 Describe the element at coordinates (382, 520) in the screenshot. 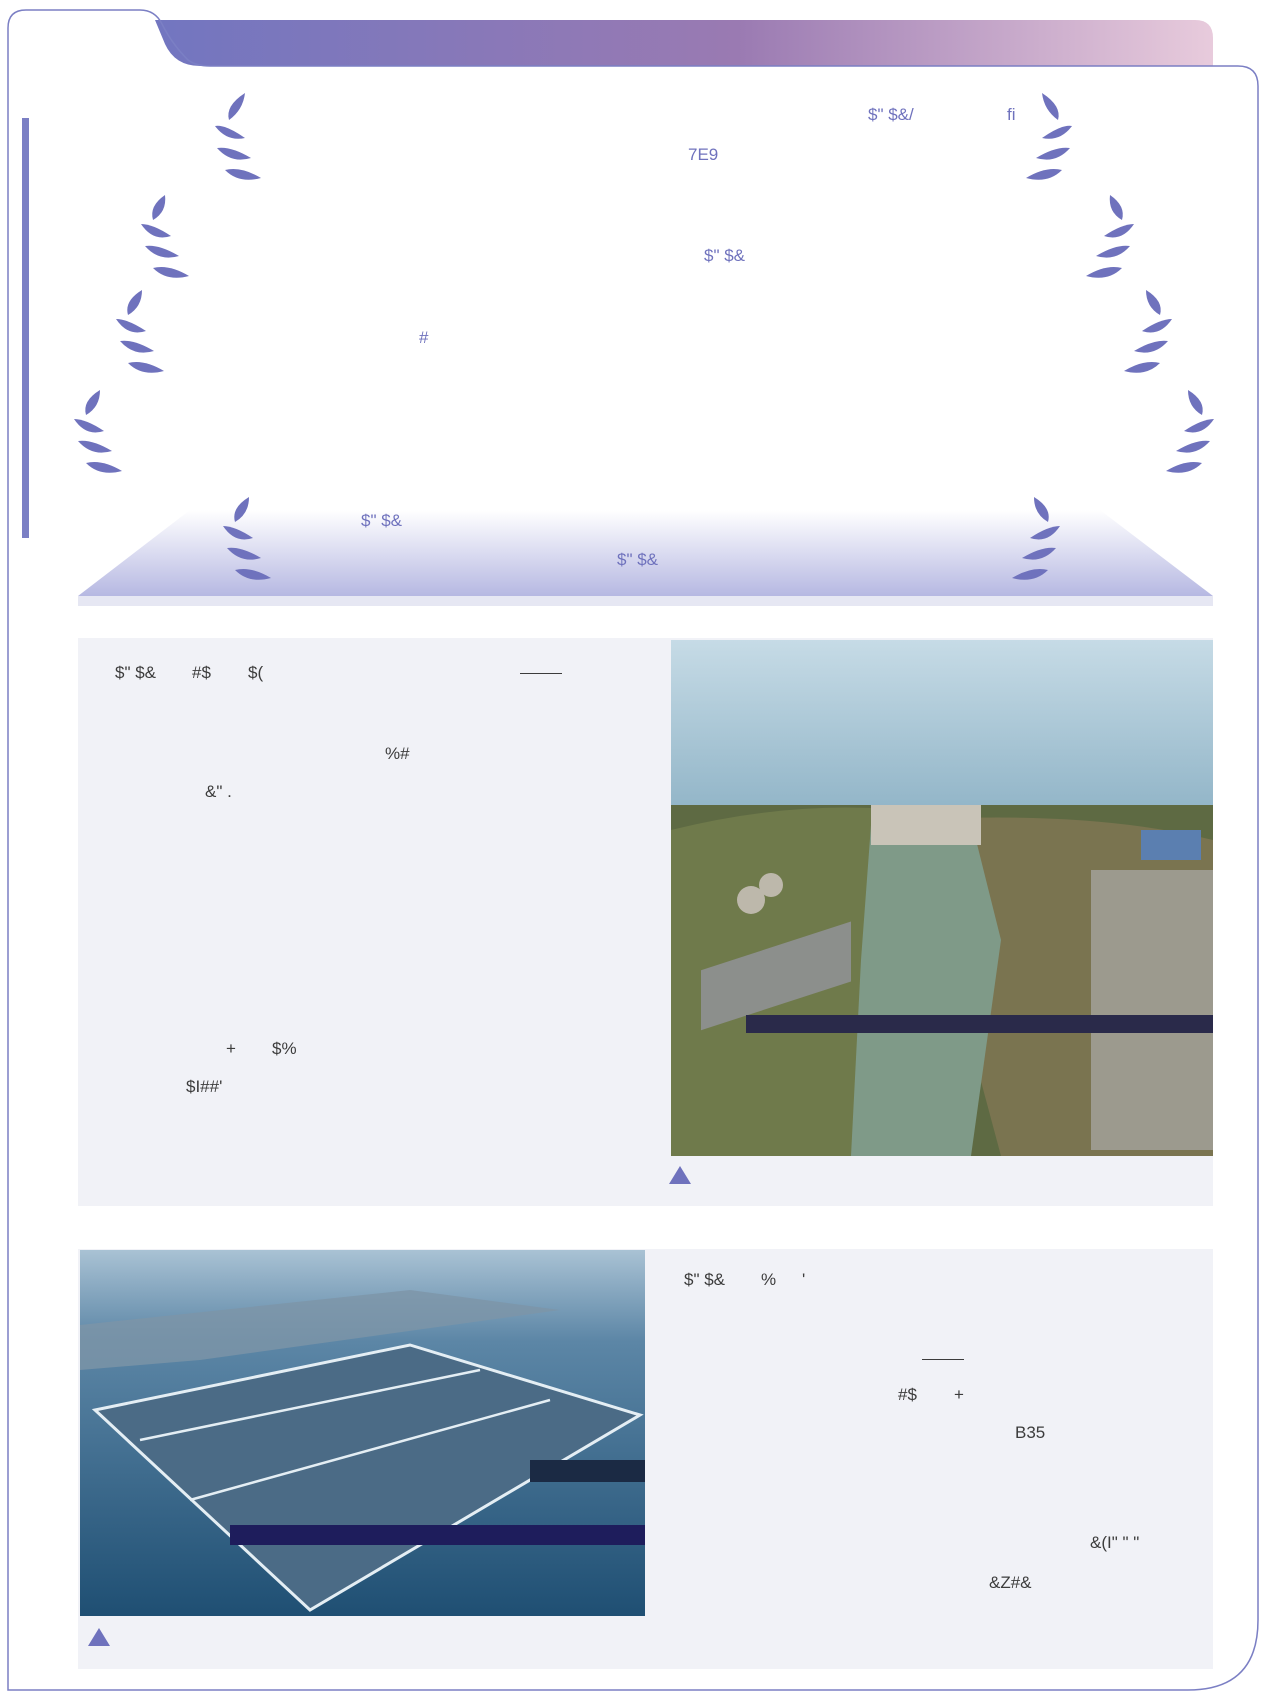

I see `banner-text-1: $" $&` at that location.